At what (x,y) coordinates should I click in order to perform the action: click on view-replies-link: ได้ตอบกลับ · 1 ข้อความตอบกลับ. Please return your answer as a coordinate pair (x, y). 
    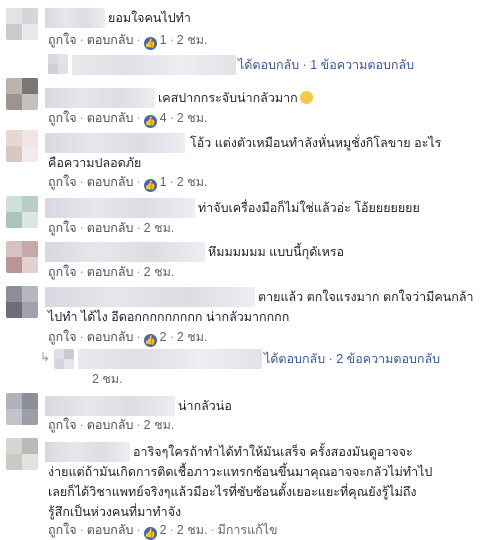
    Looking at the image, I should click on (326, 65).